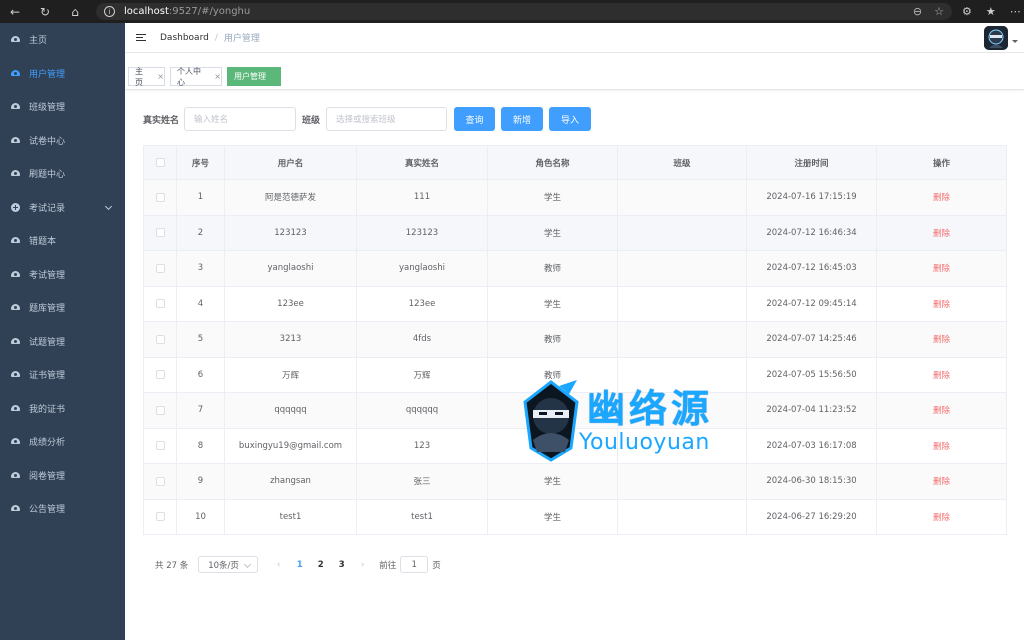  I want to click on page-number: 1, so click(299, 565).